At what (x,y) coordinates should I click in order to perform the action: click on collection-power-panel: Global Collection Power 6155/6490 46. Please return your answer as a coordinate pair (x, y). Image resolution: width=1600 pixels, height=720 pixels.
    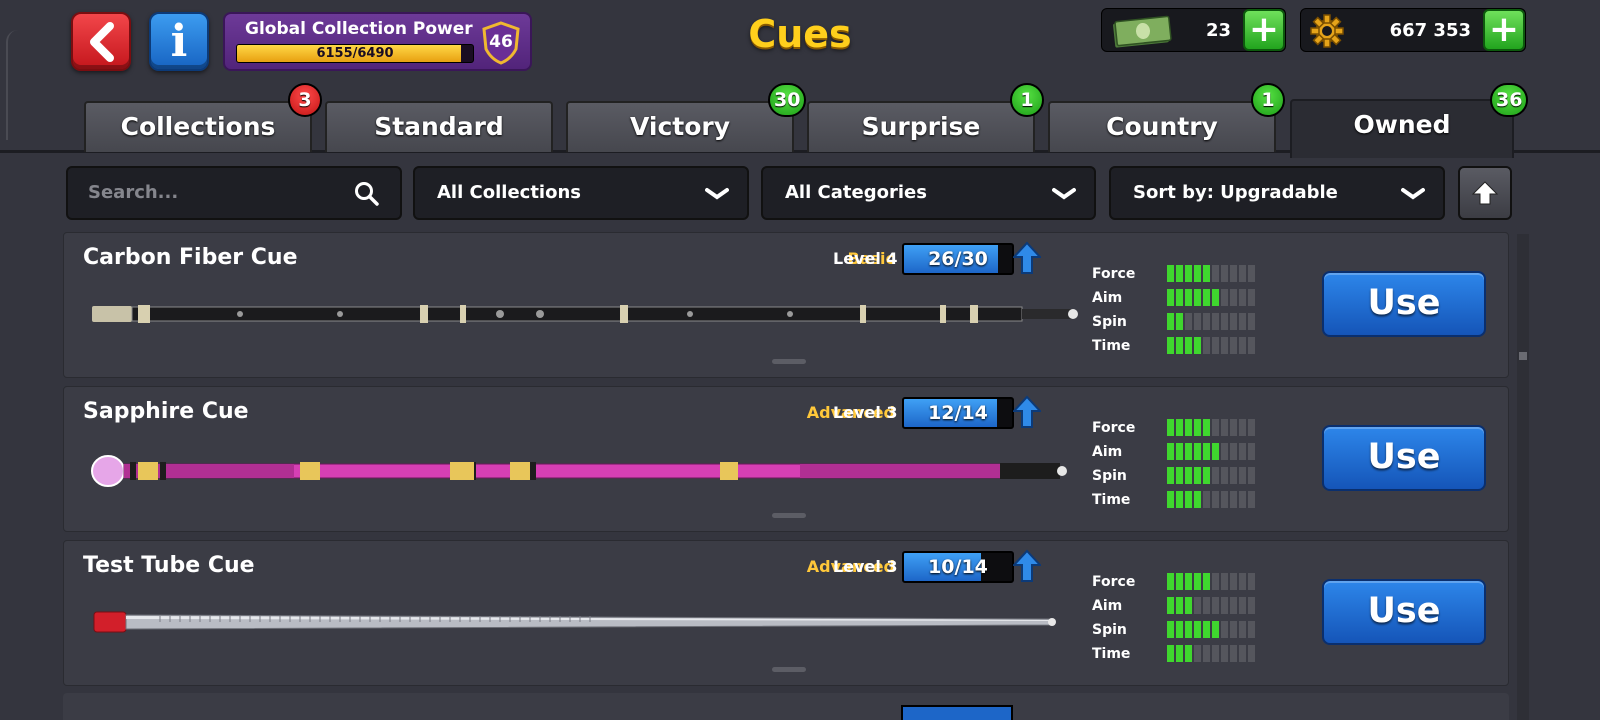
    Looking at the image, I should click on (377, 41).